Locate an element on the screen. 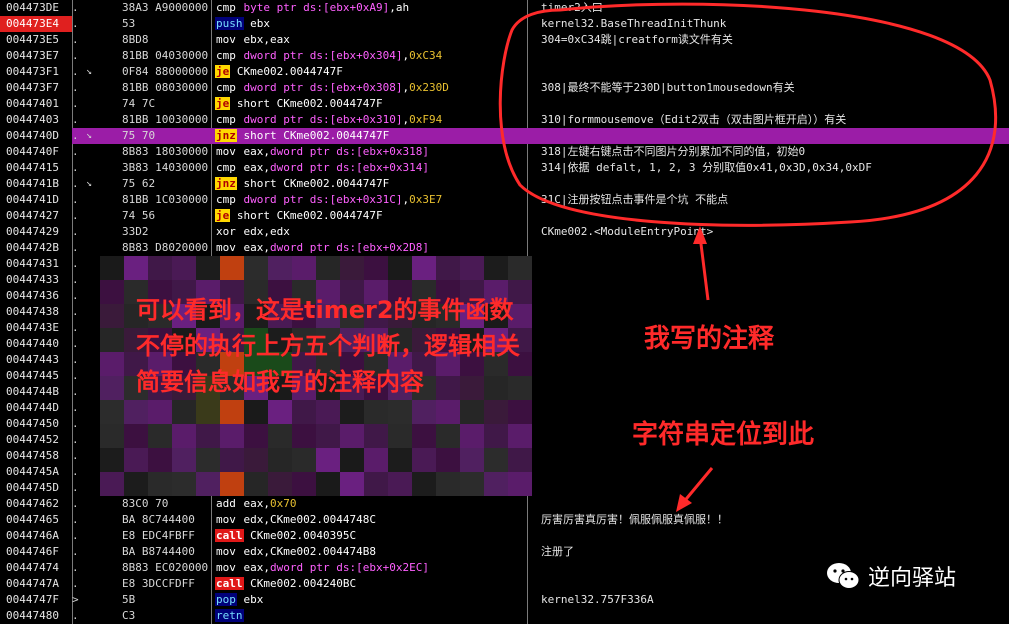 This screenshot has height=624, width=1009. address-cell: 0044744B is located at coordinates (36, 392).